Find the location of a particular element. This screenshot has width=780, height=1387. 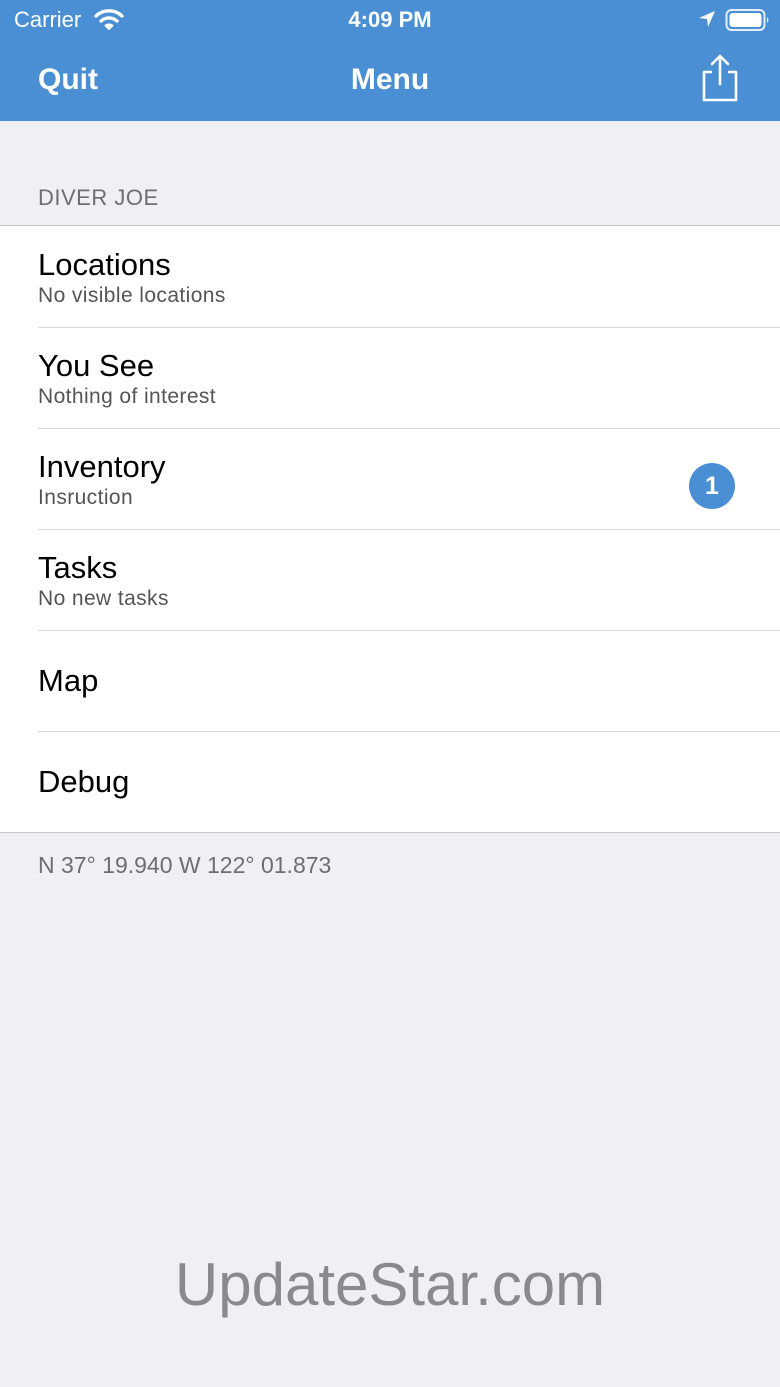

top-bar: Carrier 4:09 PM Quit Menu is located at coordinates (390, 60).